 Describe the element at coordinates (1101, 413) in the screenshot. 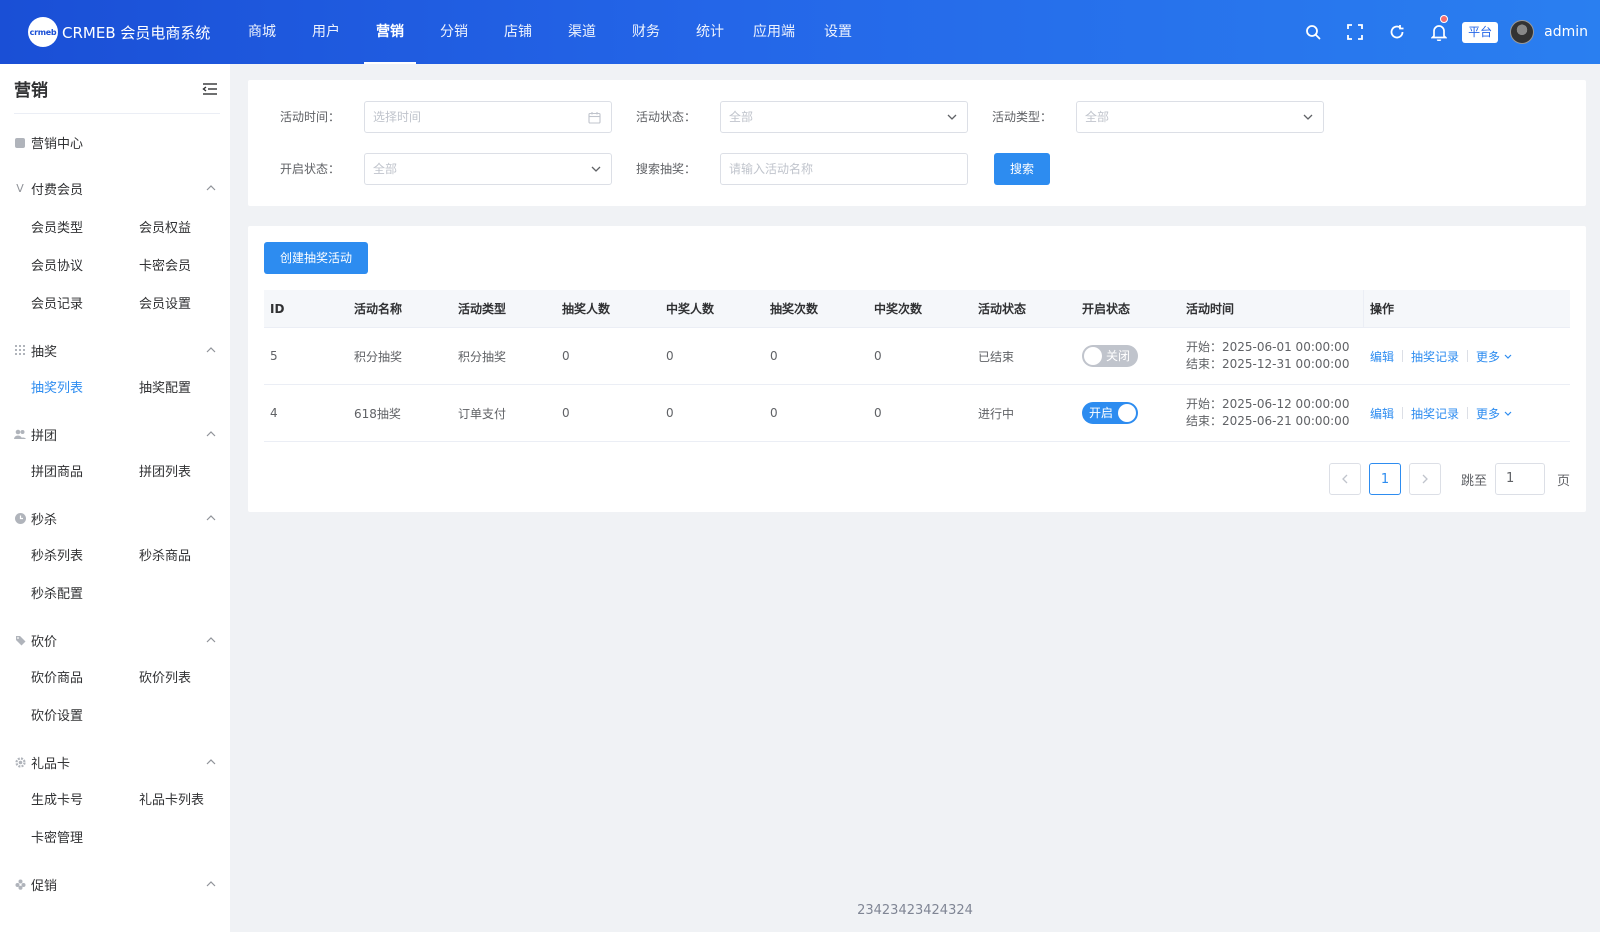

I see `toggle-text: 开启` at that location.